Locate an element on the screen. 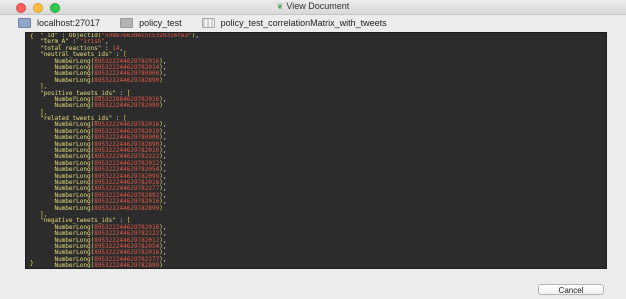  code-token: 895322244629782890 is located at coordinates (127, 80).